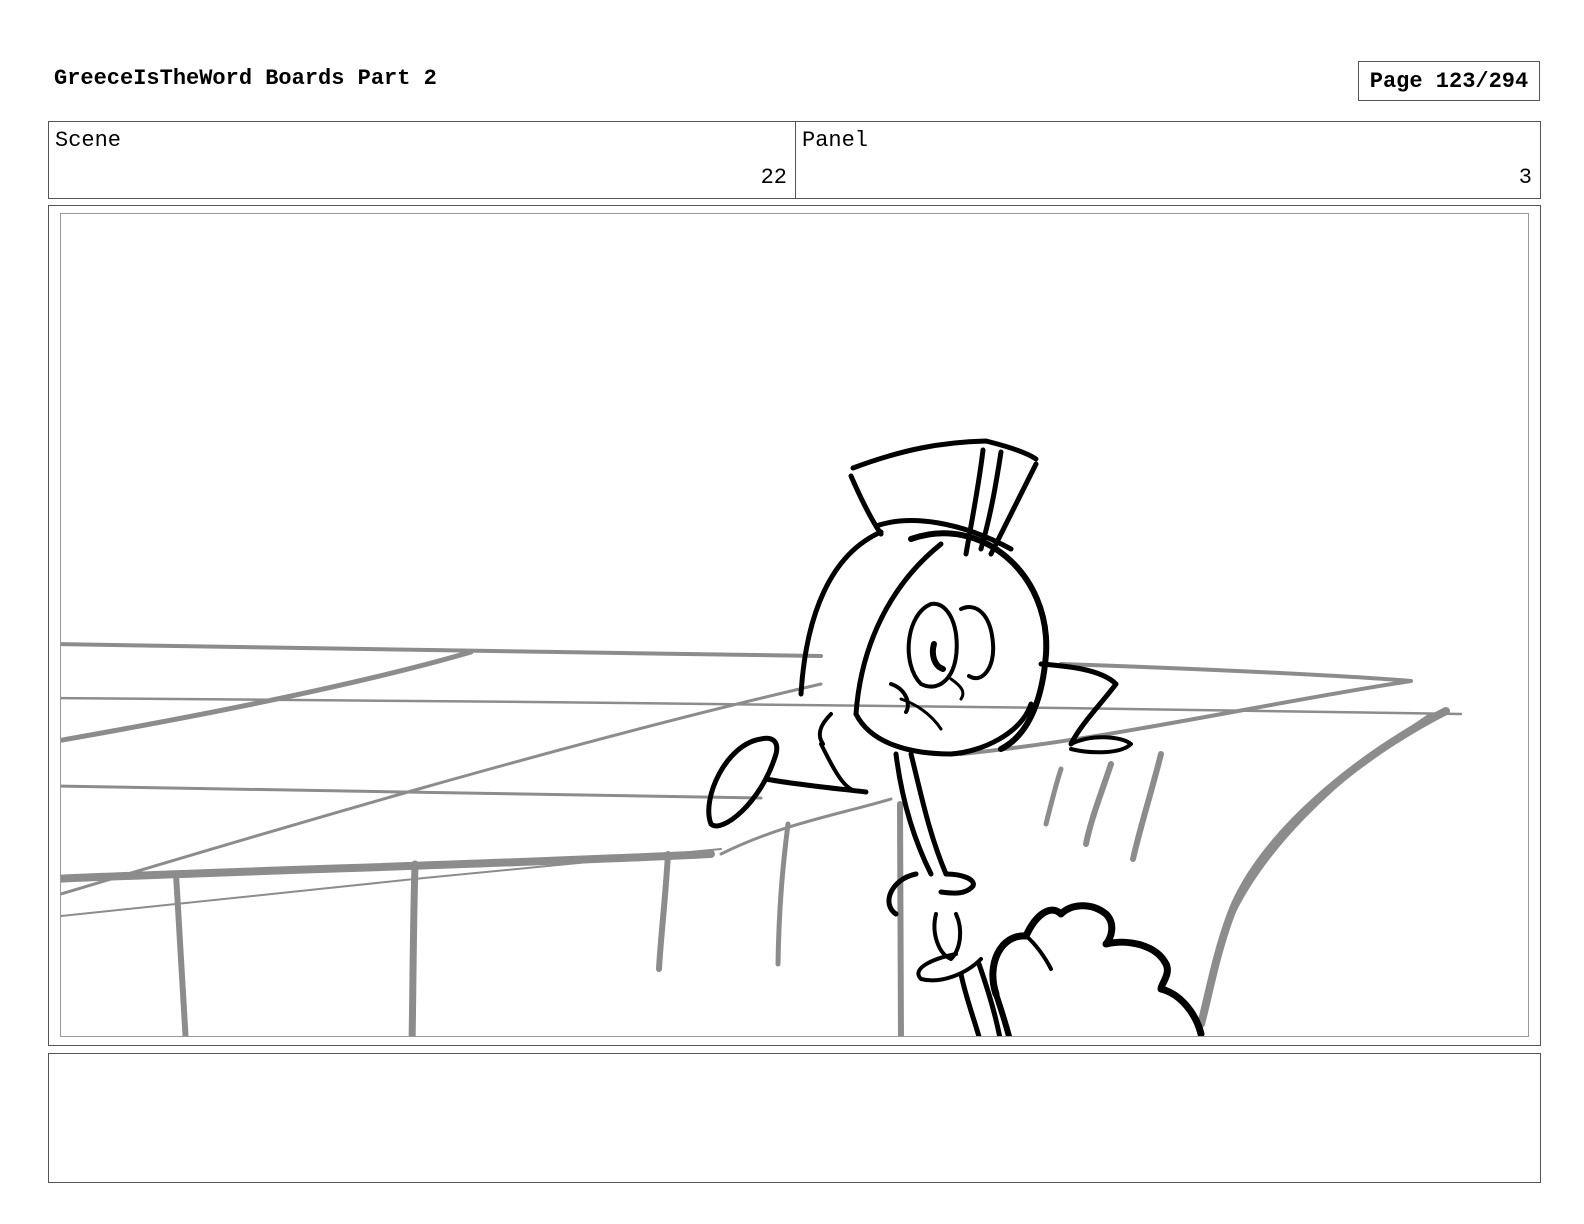 The height and width of the screenshot is (1224, 1584). Describe the element at coordinates (773, 177) in the screenshot. I see `scene-number: 22` at that location.